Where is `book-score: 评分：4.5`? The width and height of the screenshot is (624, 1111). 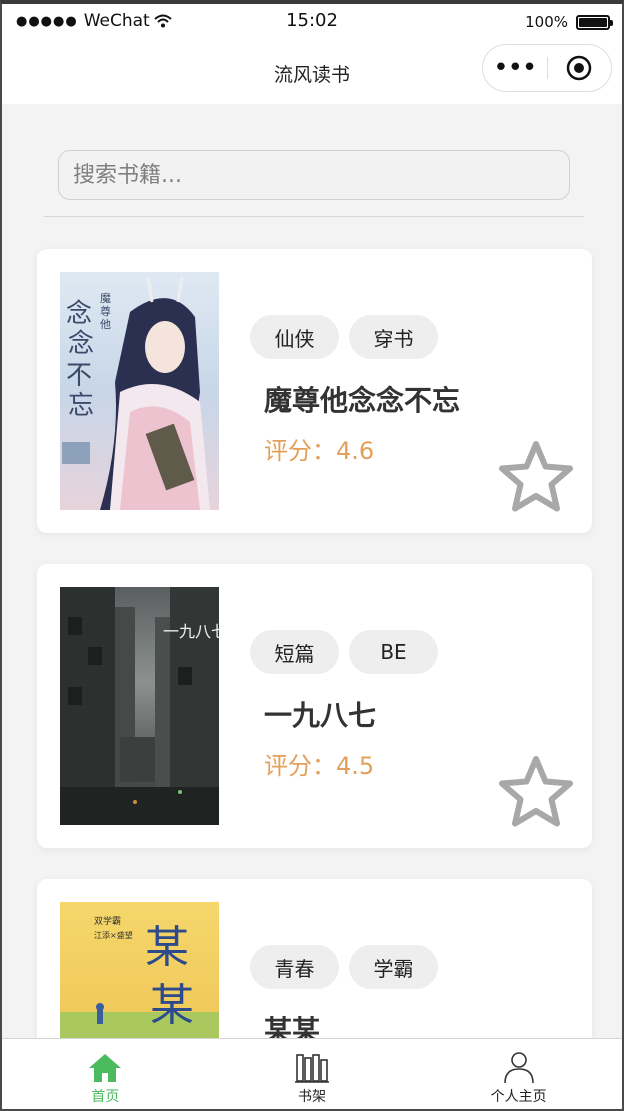 book-score: 评分：4.5 is located at coordinates (319, 766).